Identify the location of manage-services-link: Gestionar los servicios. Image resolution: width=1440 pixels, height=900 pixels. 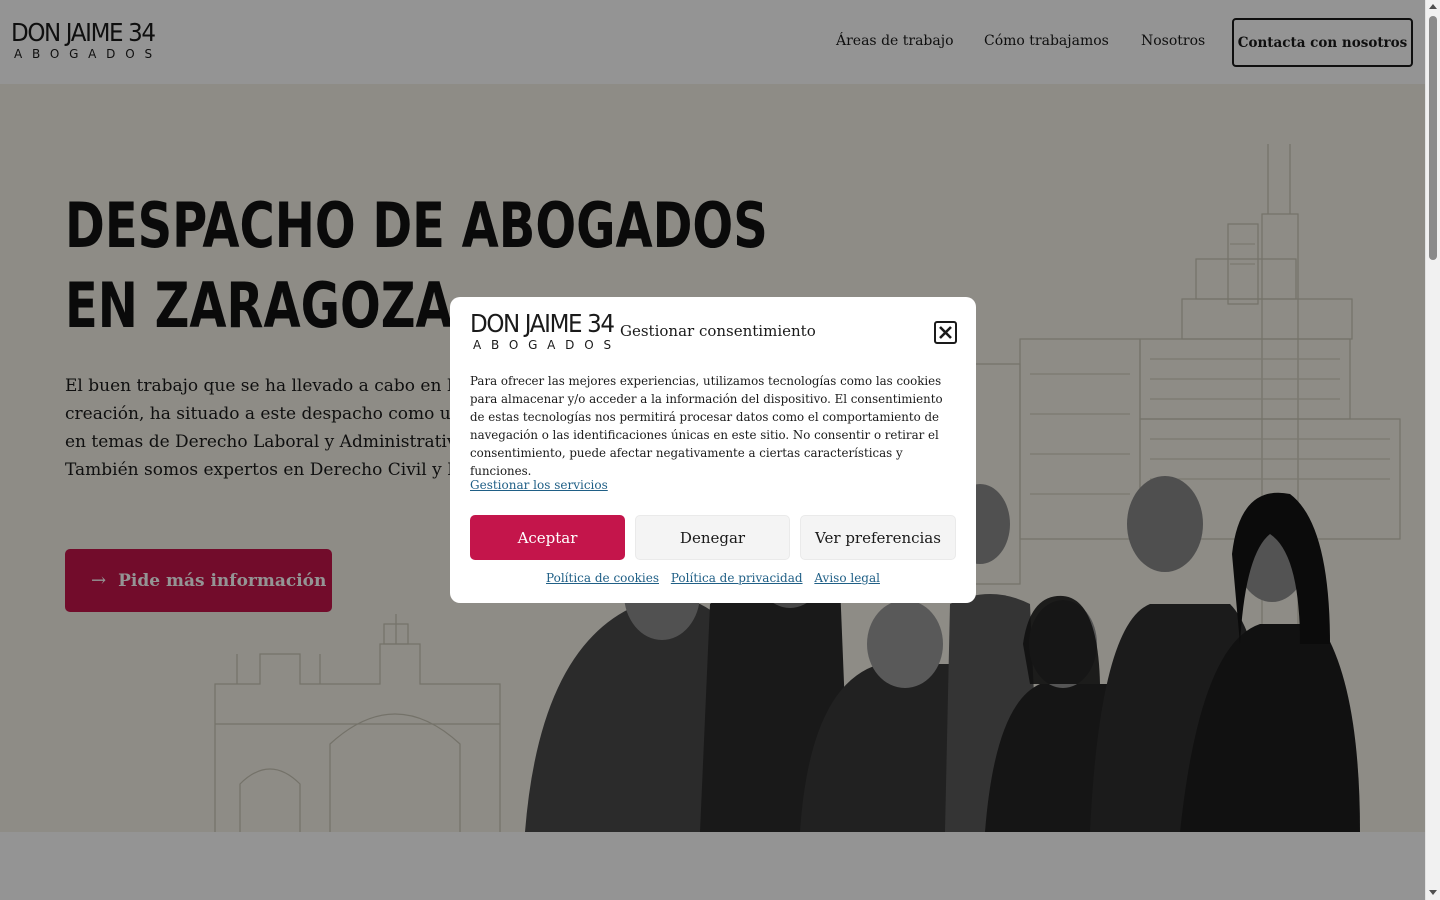
(539, 485).